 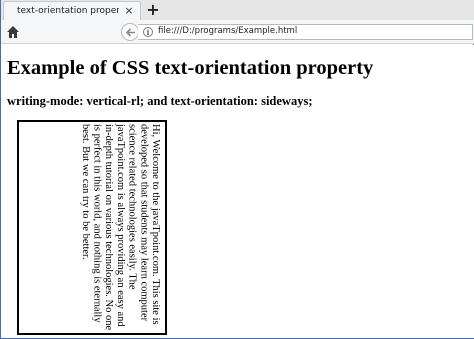 What do you see at coordinates (227, 31) in the screenshot?
I see `url-text: file:///D:/programs/Example.html` at bounding box center [227, 31].